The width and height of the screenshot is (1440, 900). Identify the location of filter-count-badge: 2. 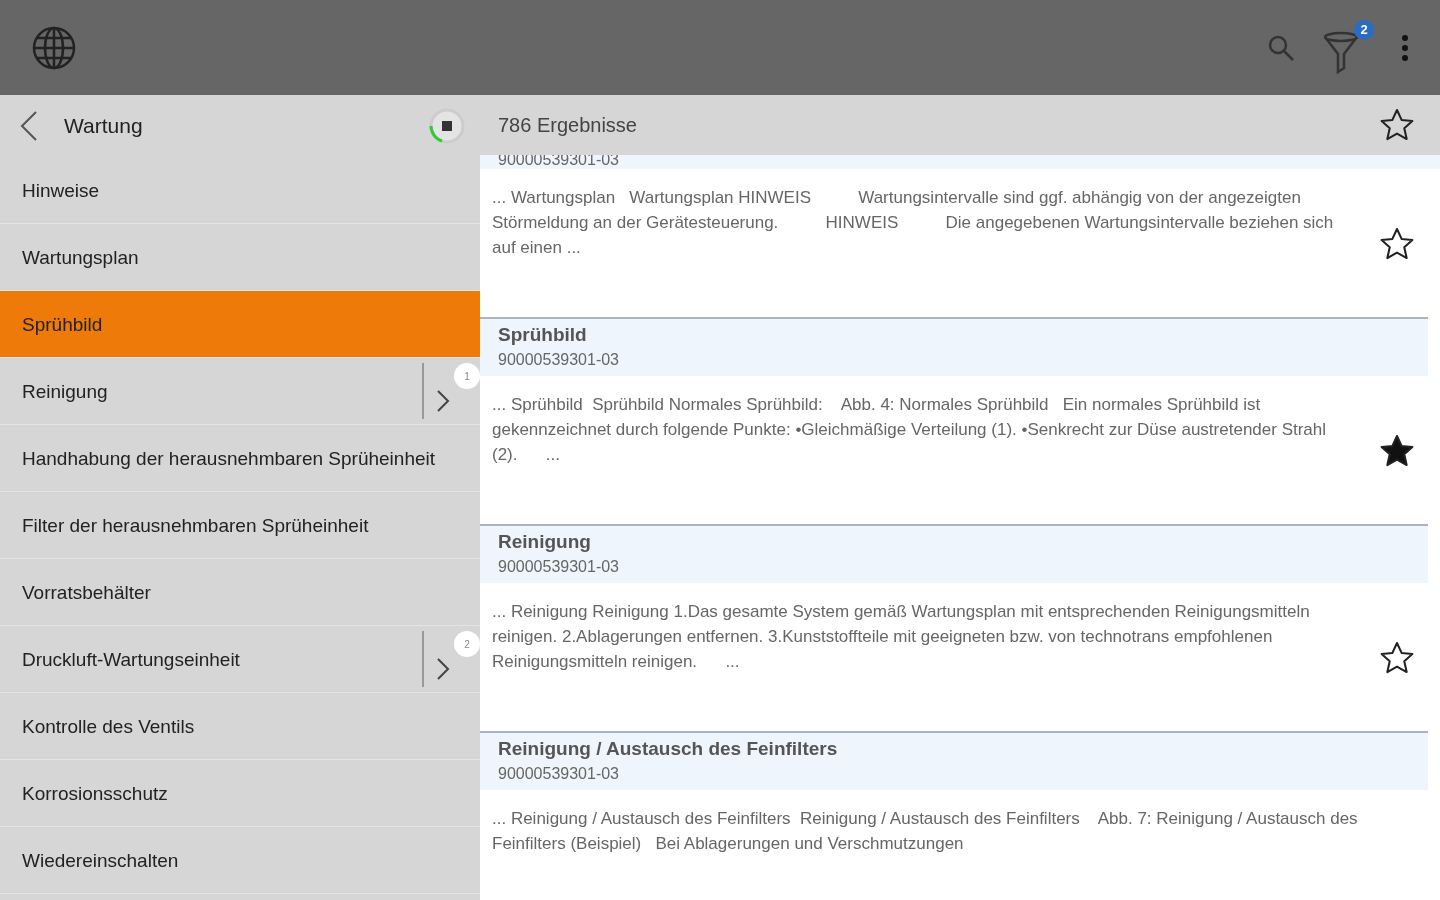
(1364, 29).